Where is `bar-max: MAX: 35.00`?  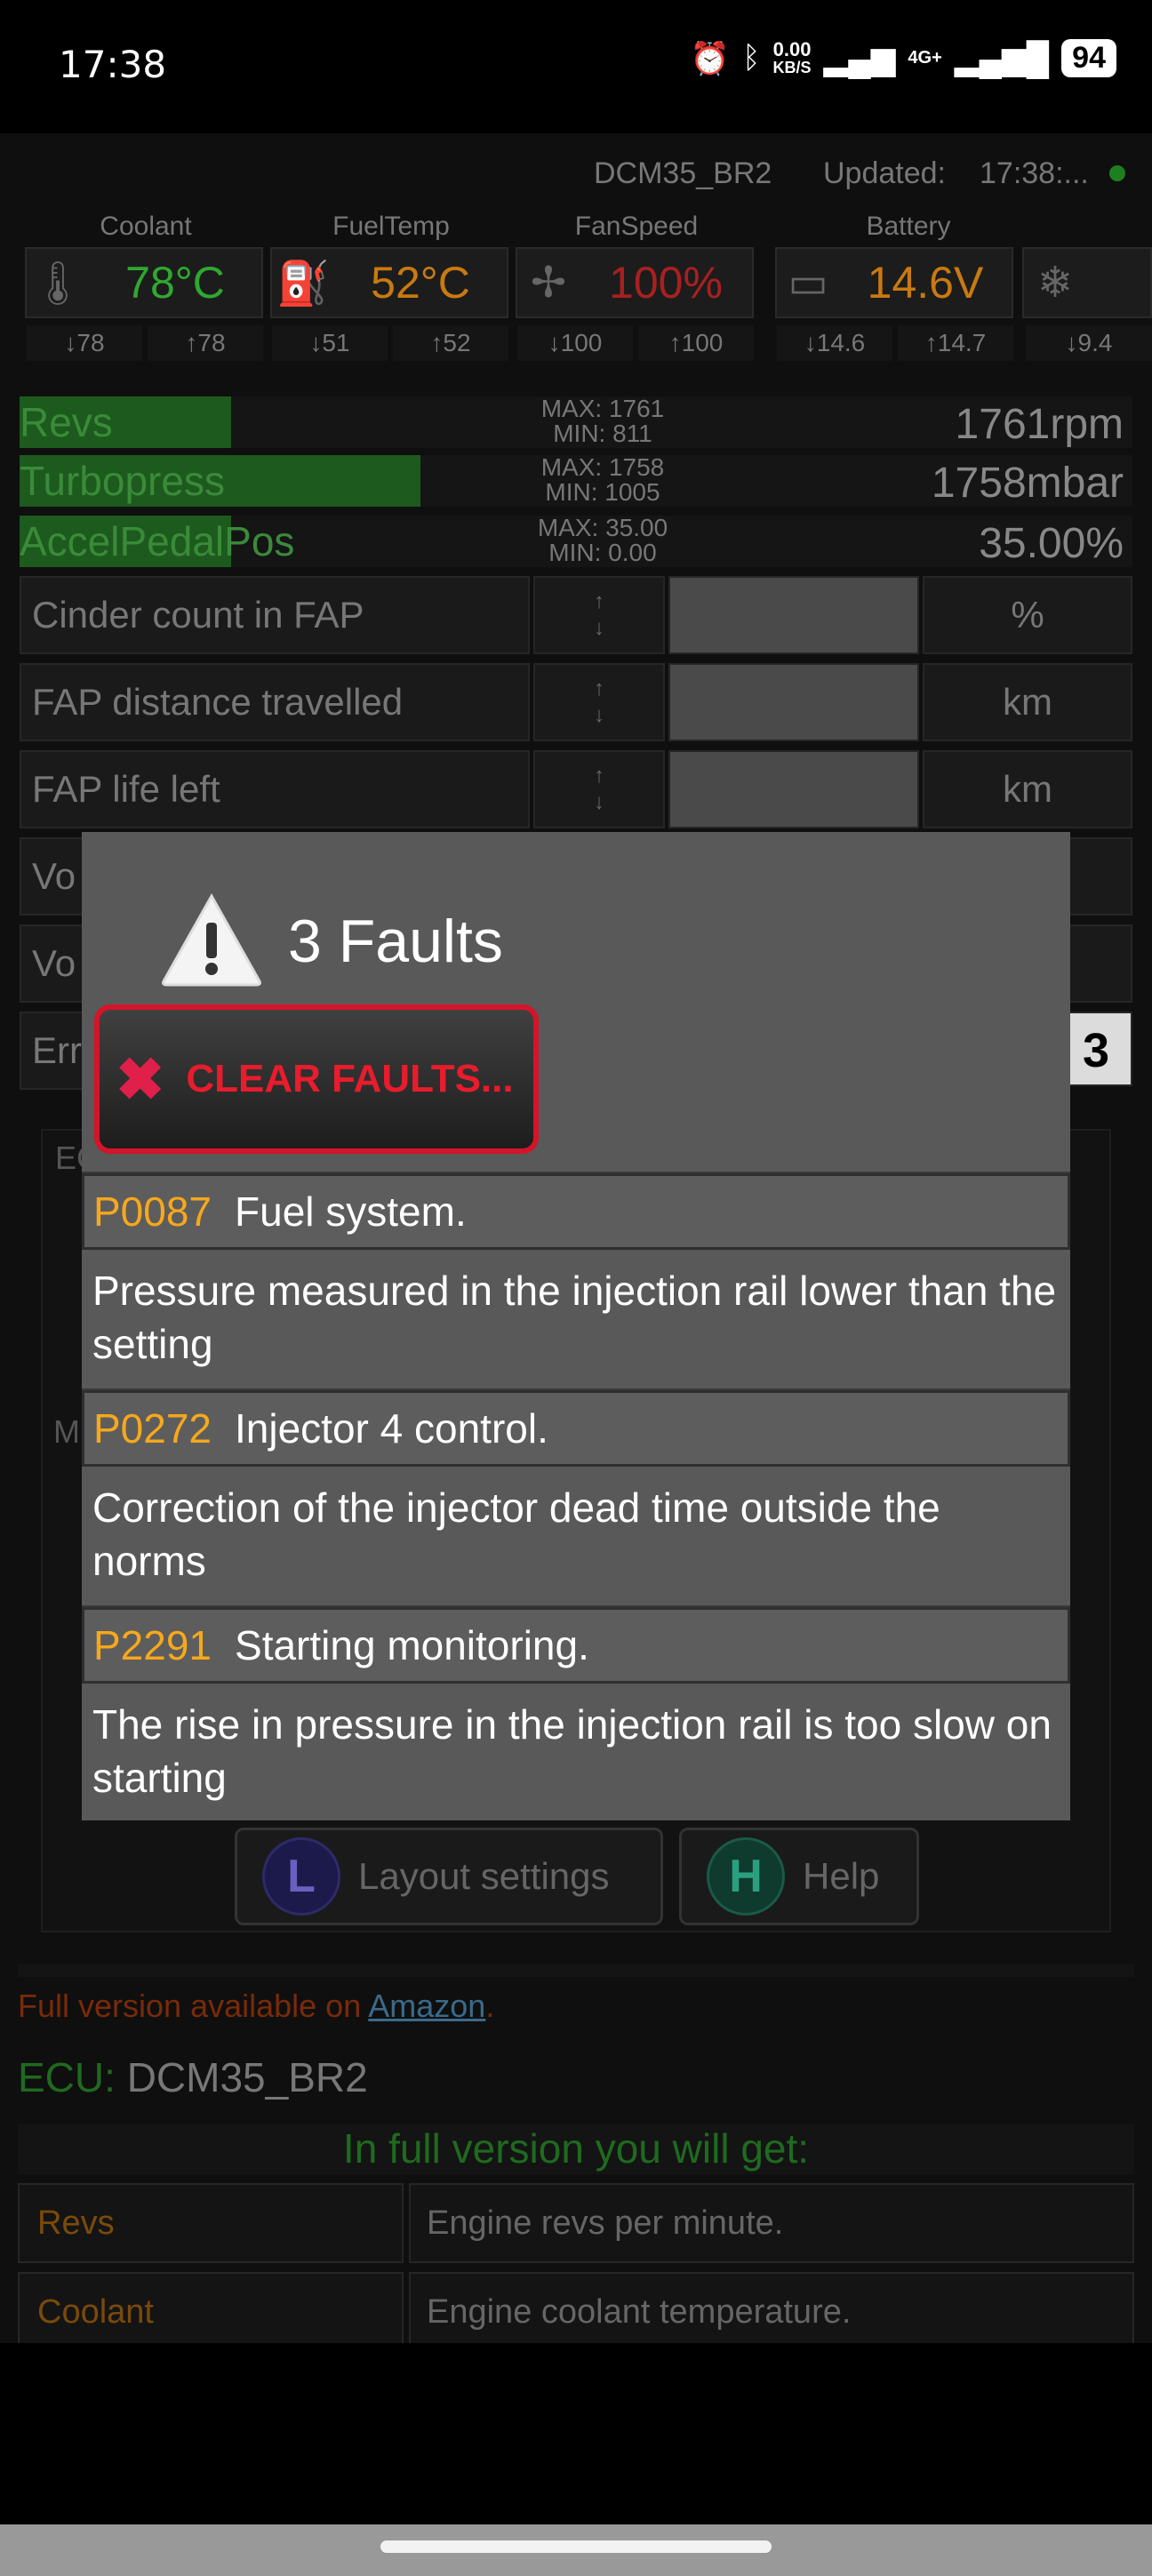
bar-max: MAX: 35.00 is located at coordinates (602, 527).